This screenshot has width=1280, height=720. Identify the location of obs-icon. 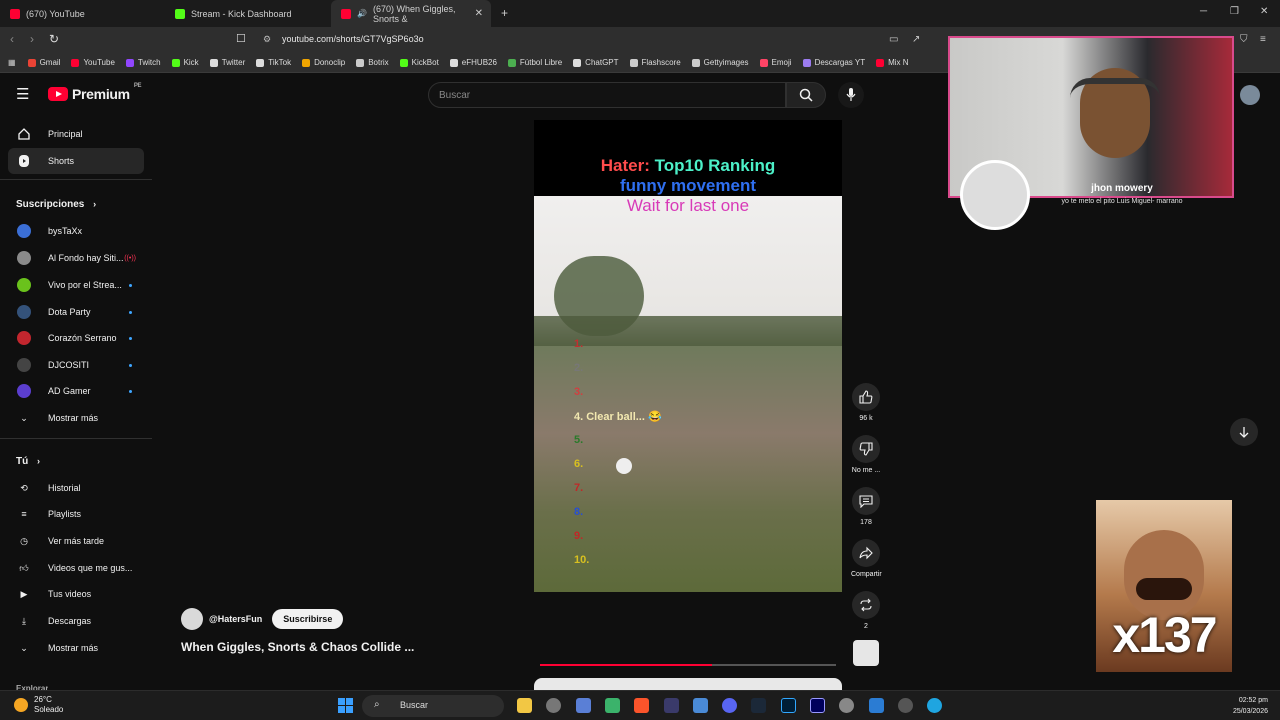
(553, 705).